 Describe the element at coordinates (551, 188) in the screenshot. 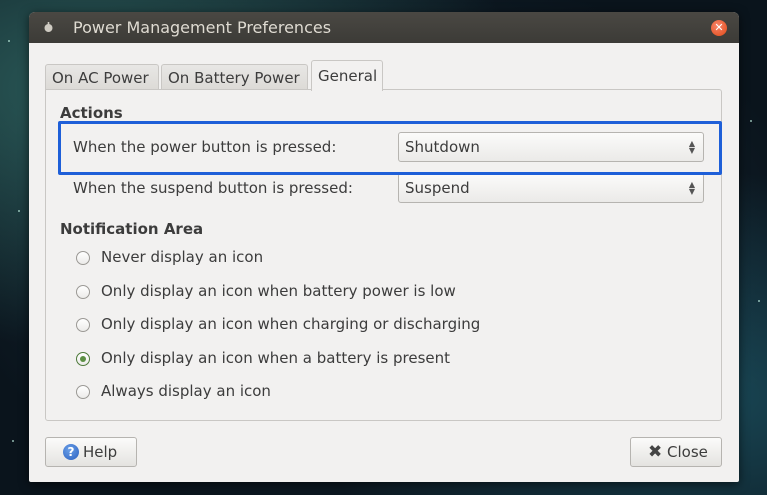

I see `suspend-button-combo: Suspend ▲ ▼` at that location.